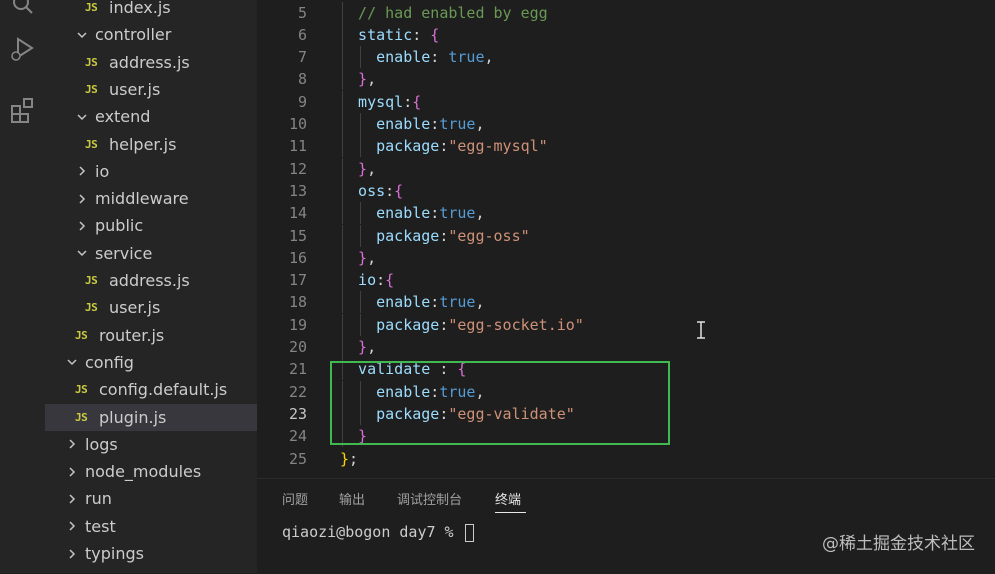 Image resolution: width=995 pixels, height=574 pixels. I want to click on code-line: 12},, so click(626, 168).